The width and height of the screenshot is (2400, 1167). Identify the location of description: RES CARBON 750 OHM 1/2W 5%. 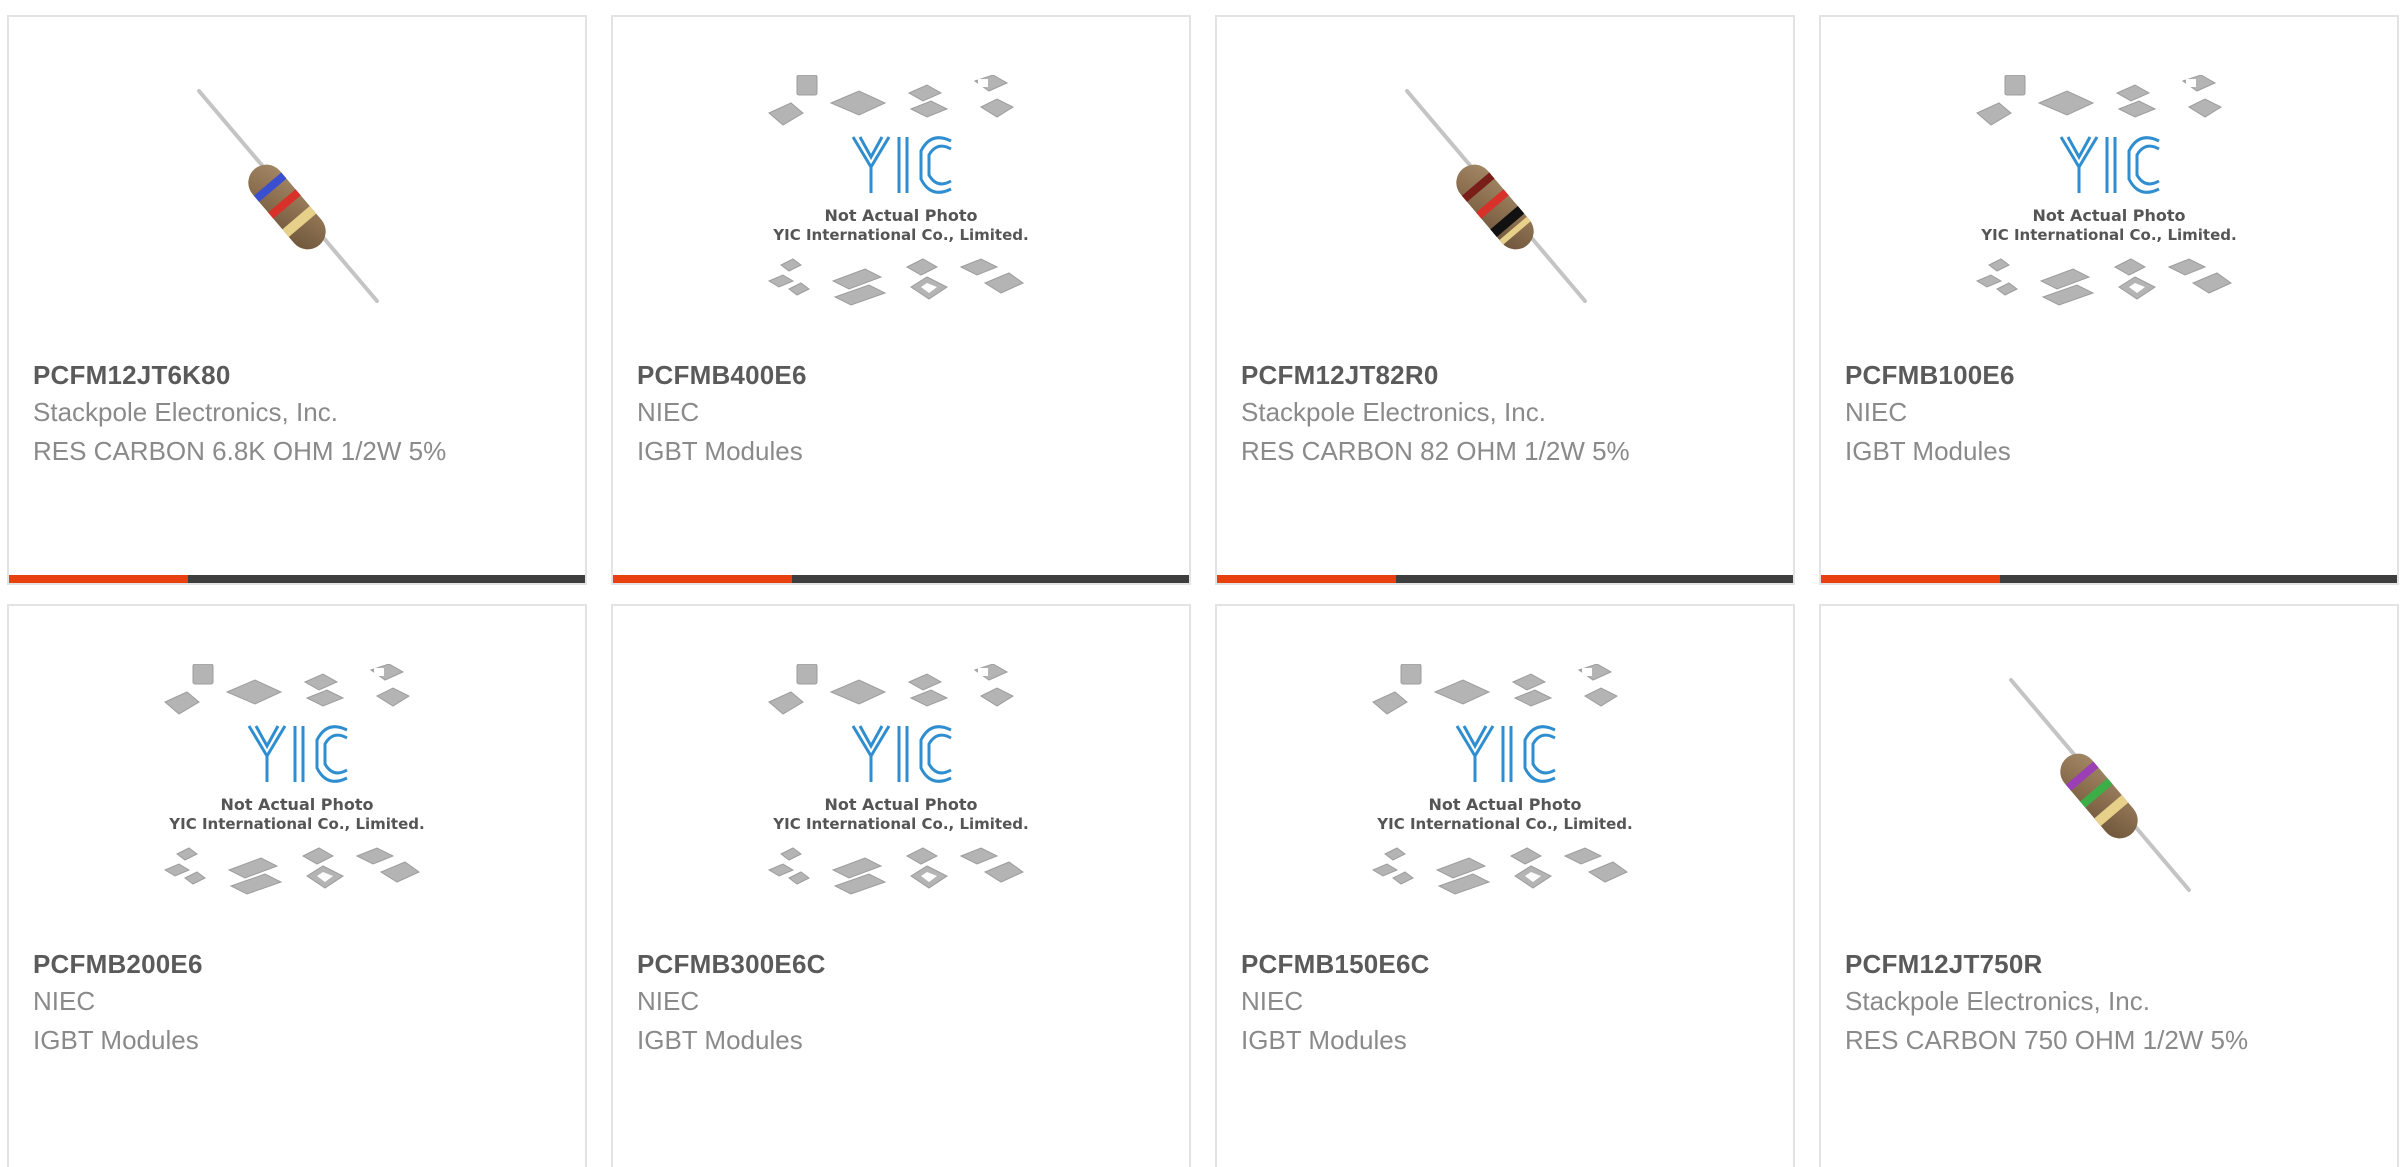
(2047, 1040).